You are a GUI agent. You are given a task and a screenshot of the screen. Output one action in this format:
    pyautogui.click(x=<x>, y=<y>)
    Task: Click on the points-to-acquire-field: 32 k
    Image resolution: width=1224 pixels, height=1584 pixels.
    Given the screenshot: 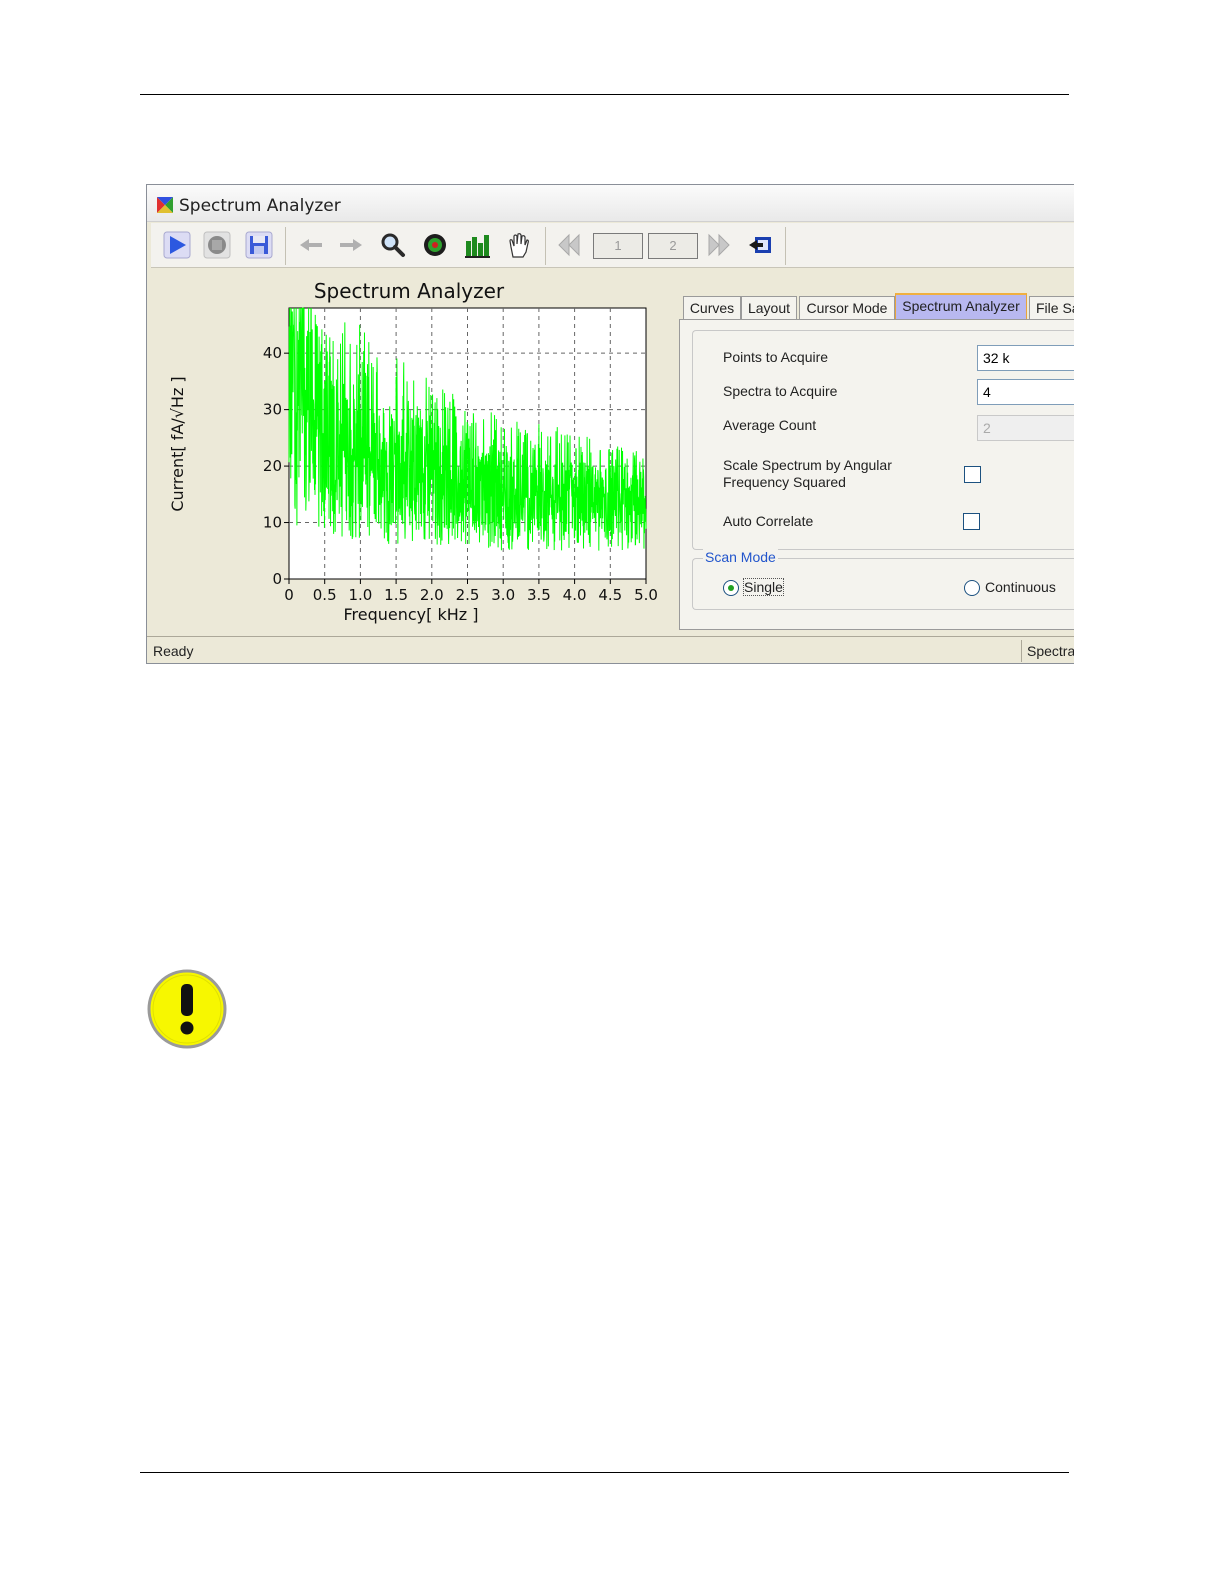 What is the action you would take?
    pyautogui.click(x=1025, y=358)
    